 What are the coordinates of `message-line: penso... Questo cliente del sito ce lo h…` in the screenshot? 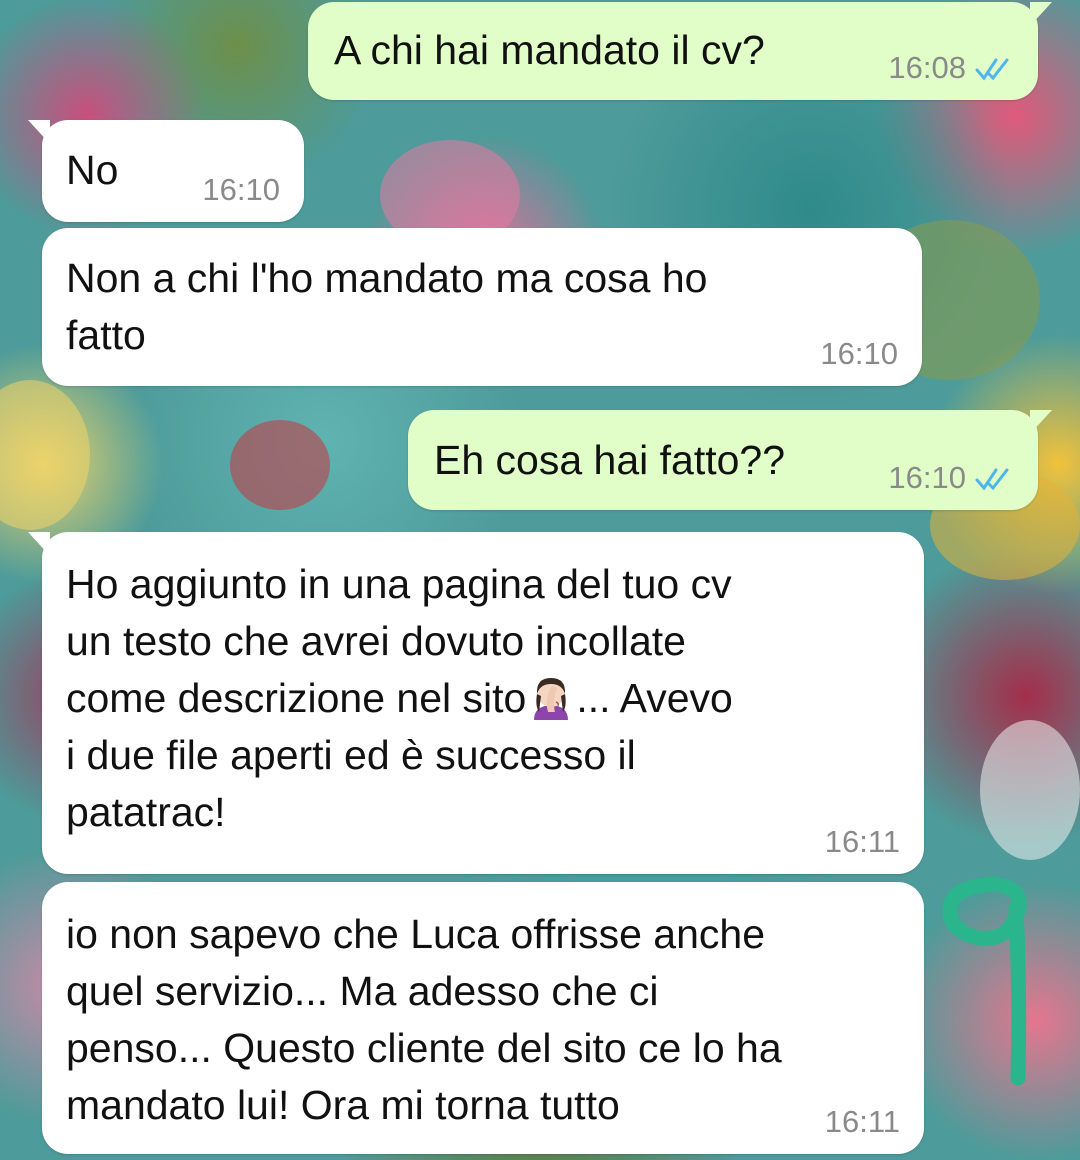 It's located at (424, 1048).